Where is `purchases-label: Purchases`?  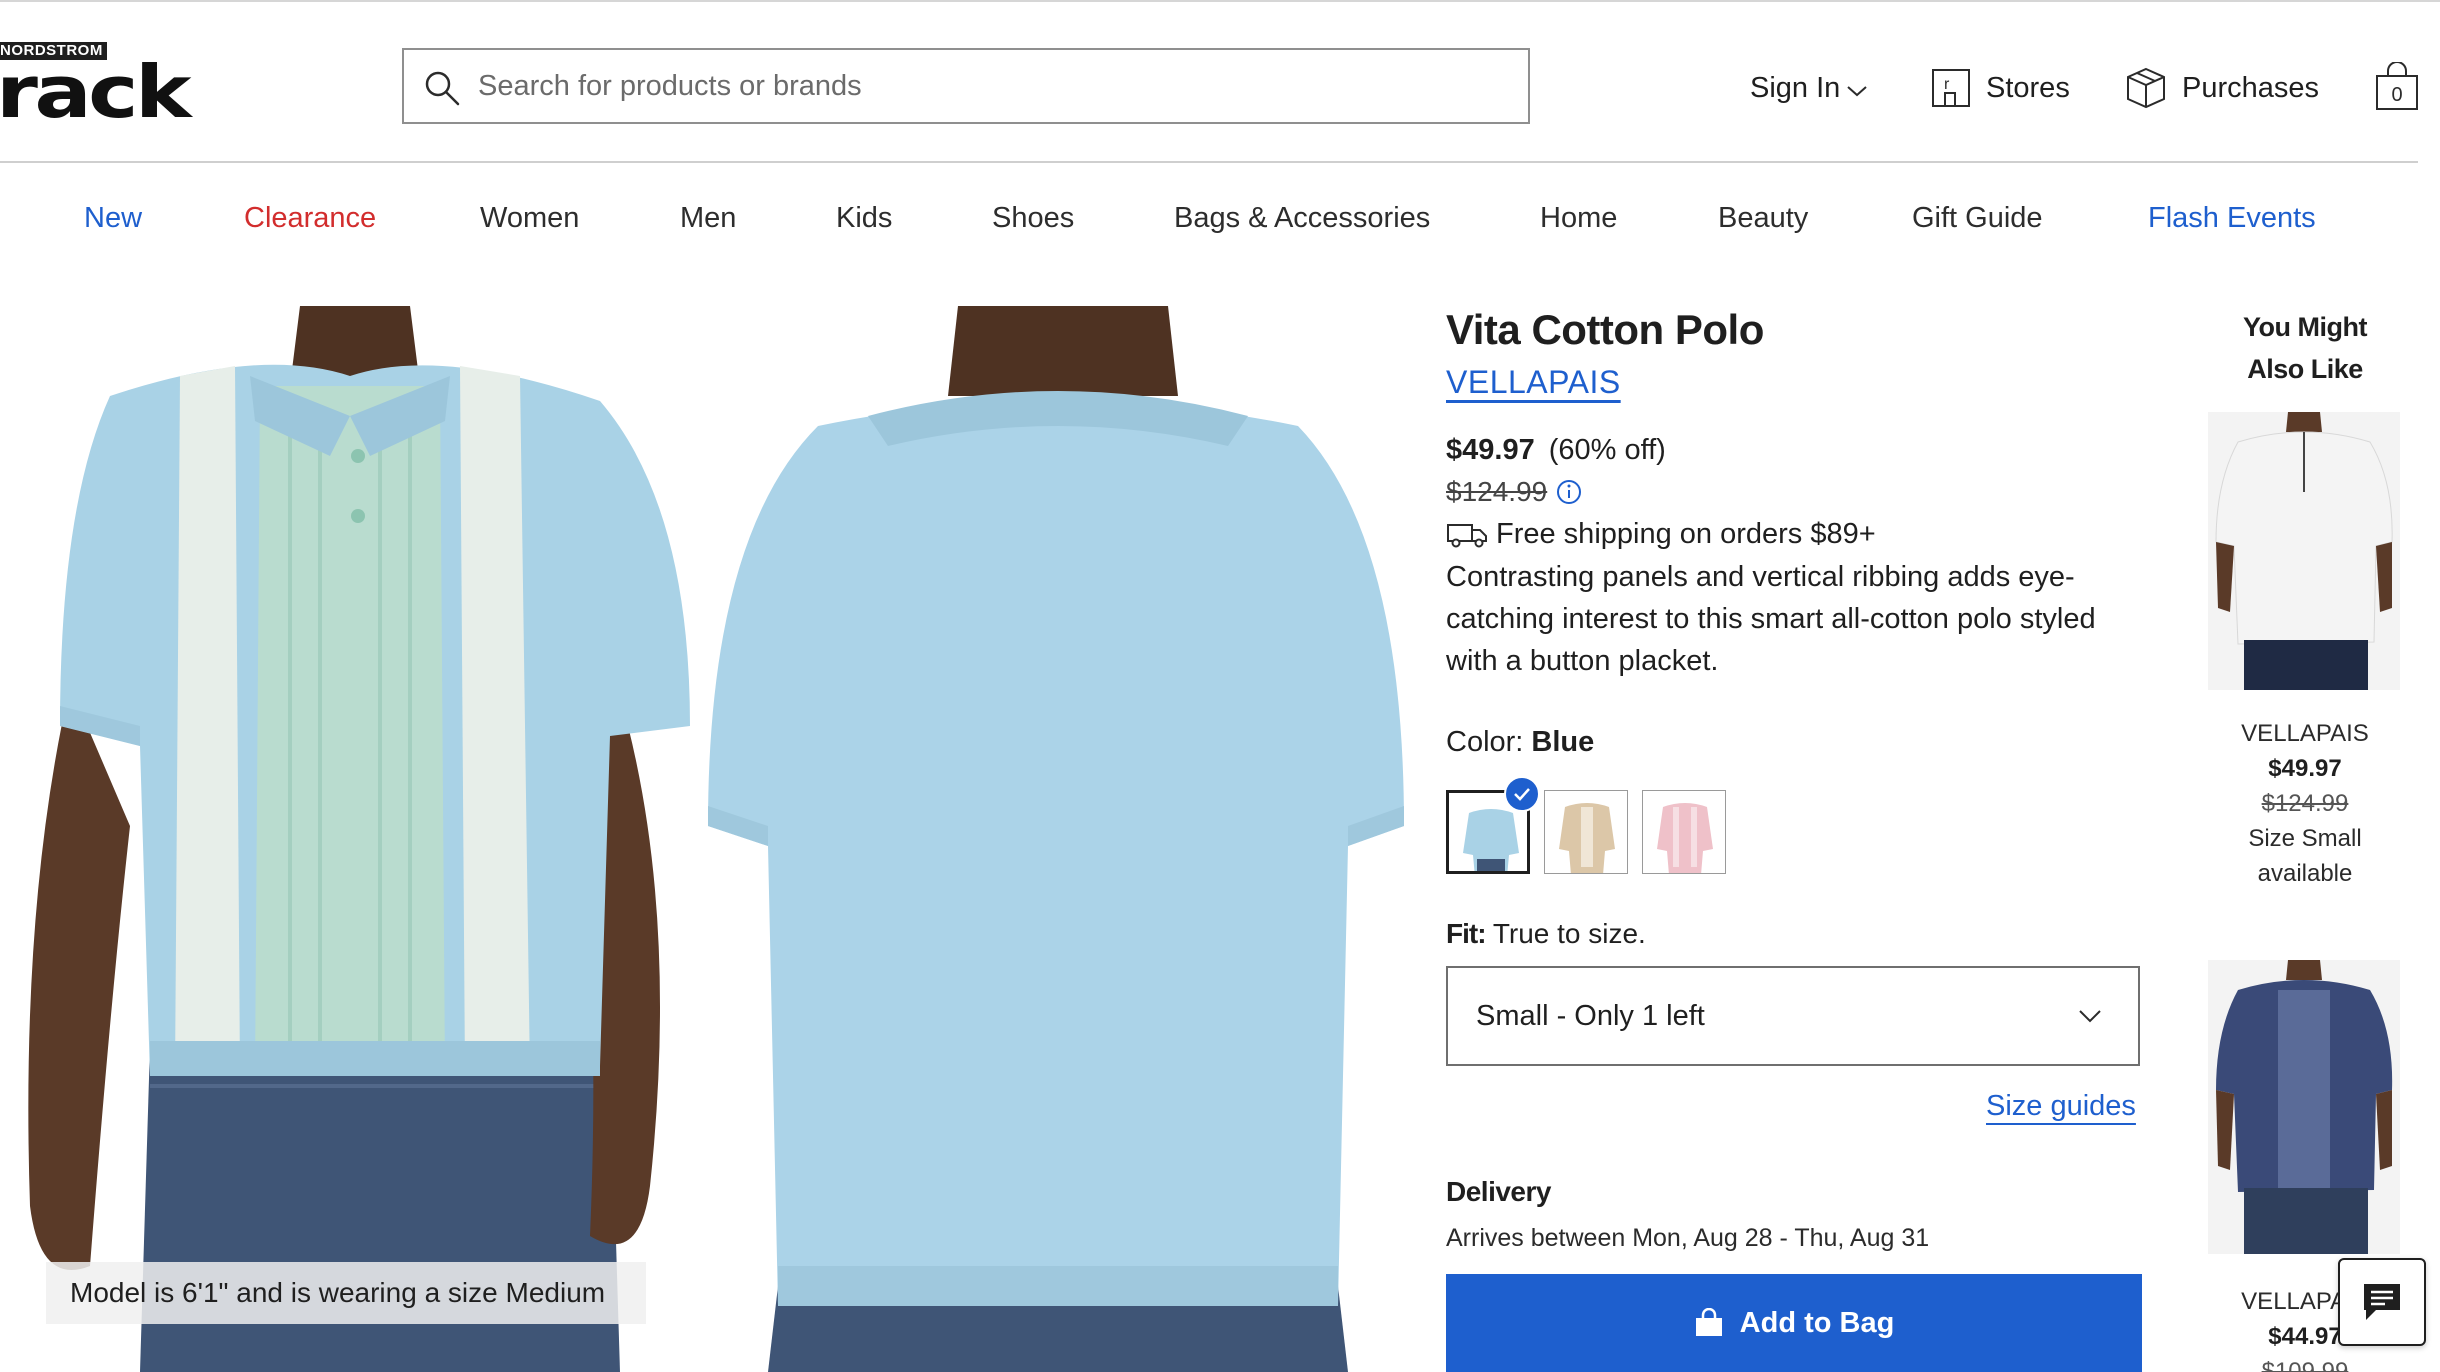
purchases-label: Purchases is located at coordinates (2251, 87).